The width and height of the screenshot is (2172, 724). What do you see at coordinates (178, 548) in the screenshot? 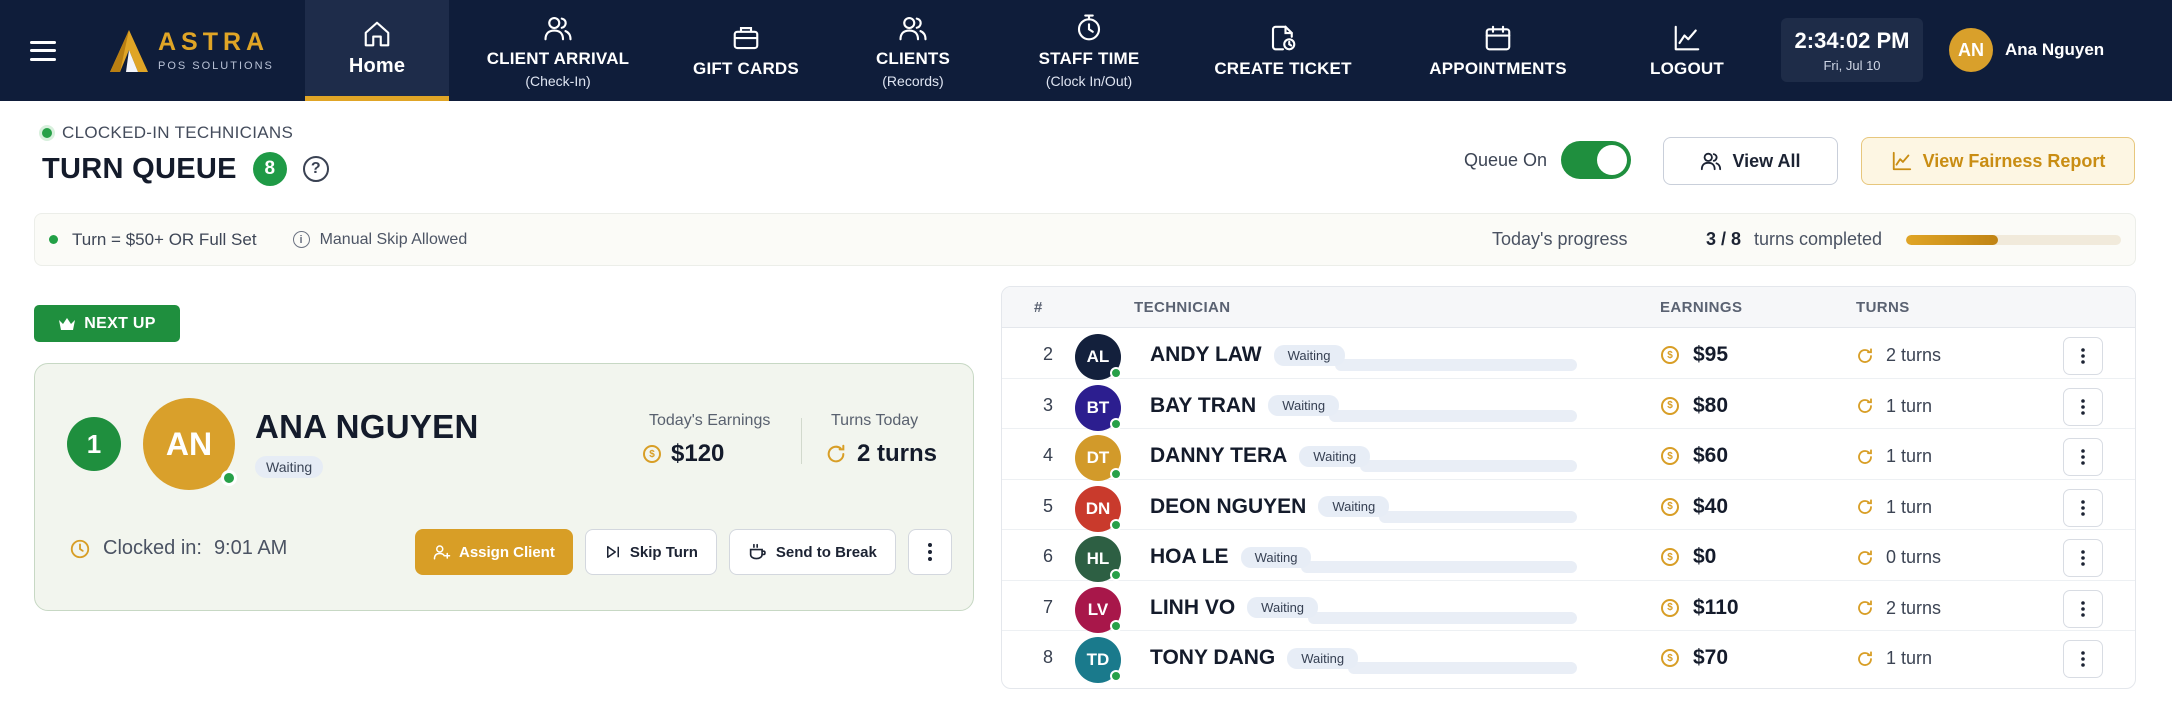
I see `clocked-in-info: Clocked in: 9:01 AM` at bounding box center [178, 548].